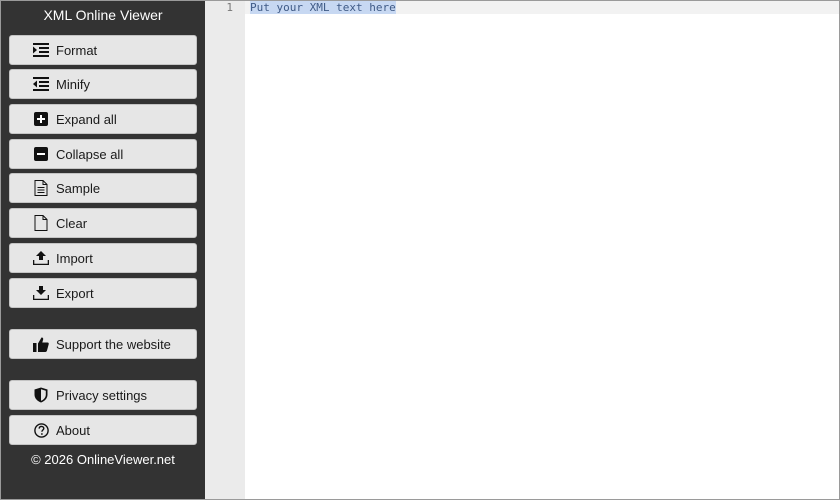  I want to click on minify-button-label: Minify, so click(73, 84).